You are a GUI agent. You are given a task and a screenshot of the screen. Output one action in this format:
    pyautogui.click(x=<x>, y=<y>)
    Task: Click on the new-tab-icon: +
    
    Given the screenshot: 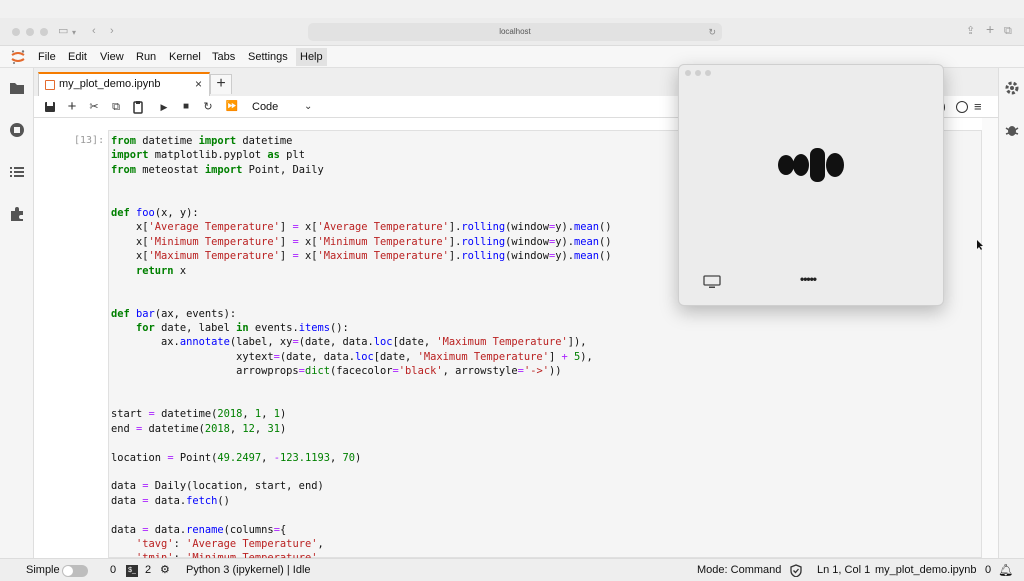 What is the action you would take?
    pyautogui.click(x=990, y=29)
    